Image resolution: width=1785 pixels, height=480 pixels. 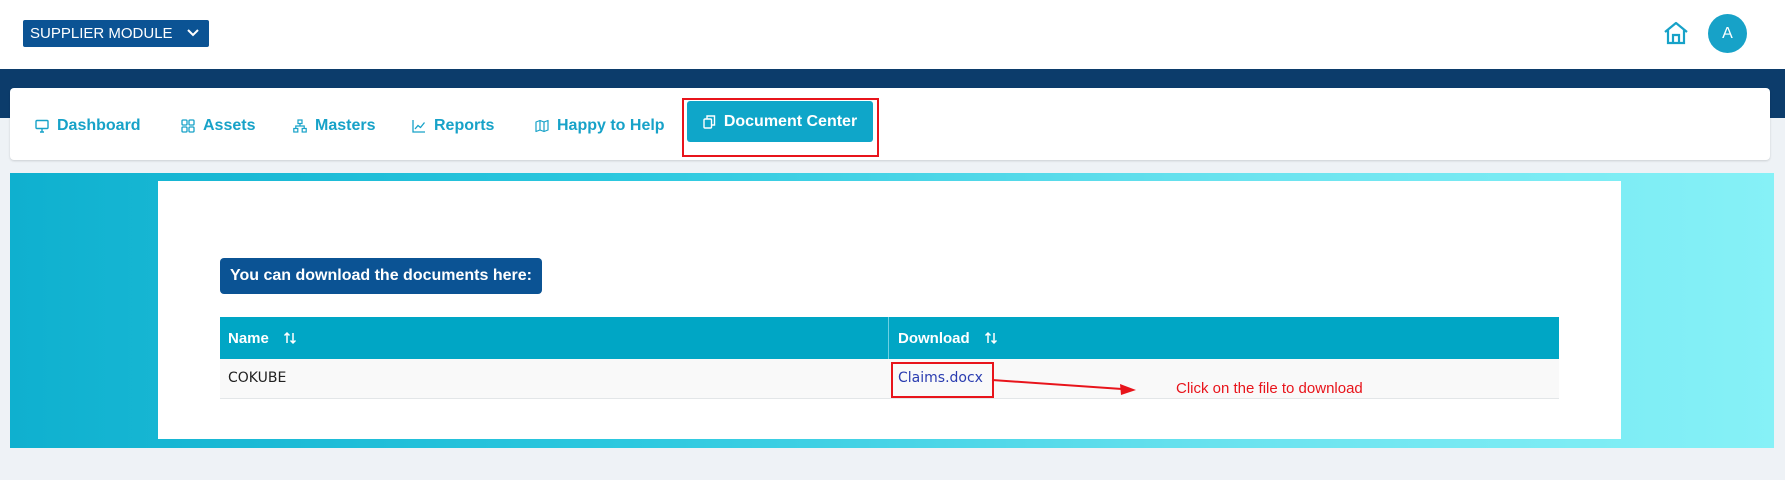 I want to click on chevron-down-icon, so click(x=193, y=33).